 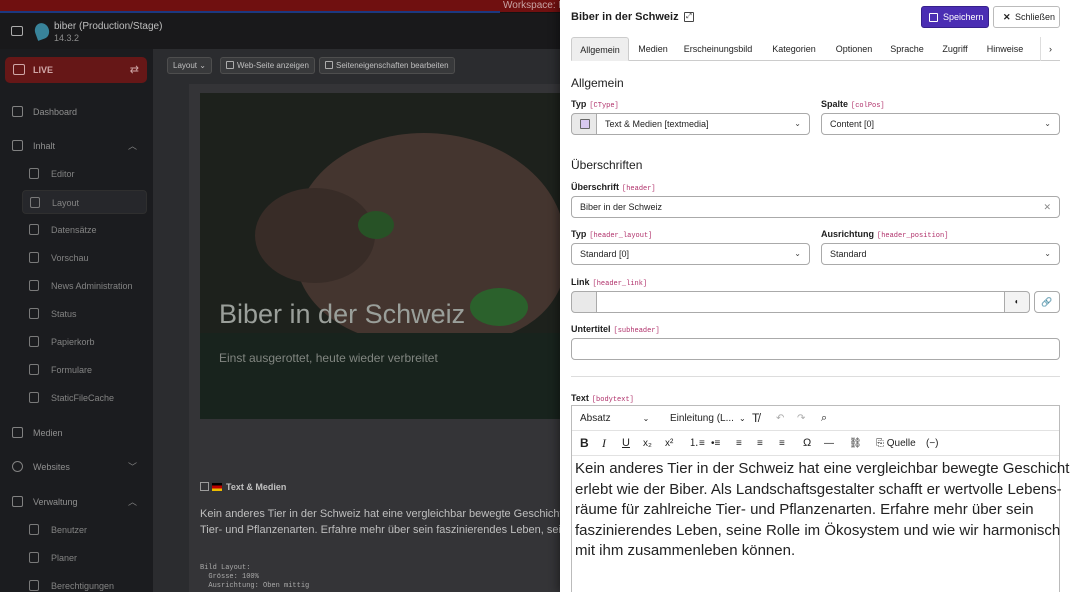 I want to click on header-link-input, so click(x=800, y=302).